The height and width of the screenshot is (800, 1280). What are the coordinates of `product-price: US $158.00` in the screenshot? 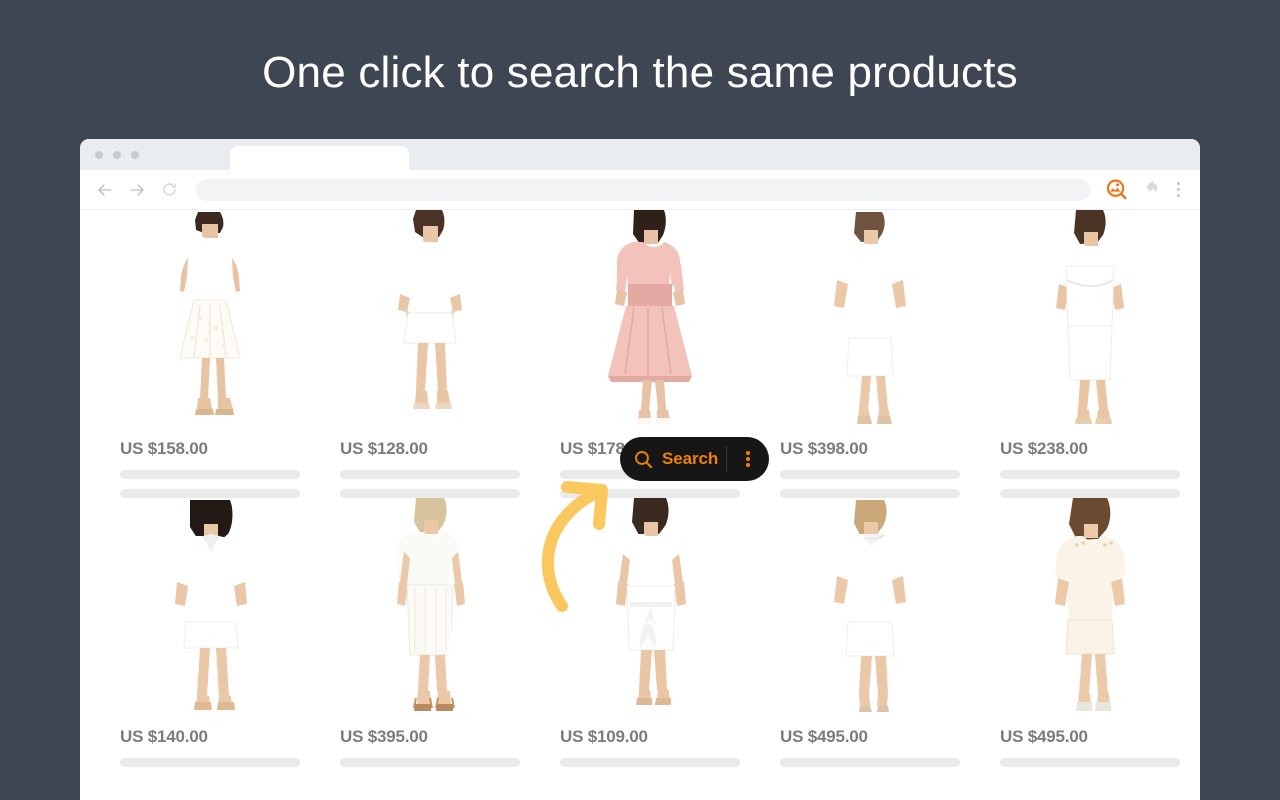 It's located at (164, 448).